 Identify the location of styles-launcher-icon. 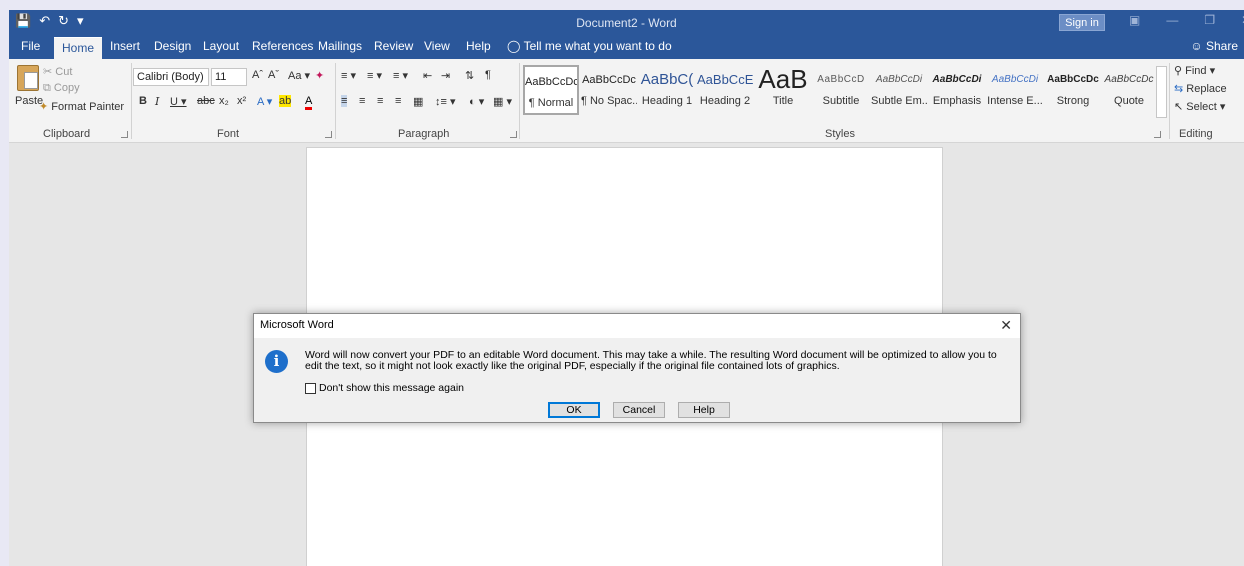
(1157, 134).